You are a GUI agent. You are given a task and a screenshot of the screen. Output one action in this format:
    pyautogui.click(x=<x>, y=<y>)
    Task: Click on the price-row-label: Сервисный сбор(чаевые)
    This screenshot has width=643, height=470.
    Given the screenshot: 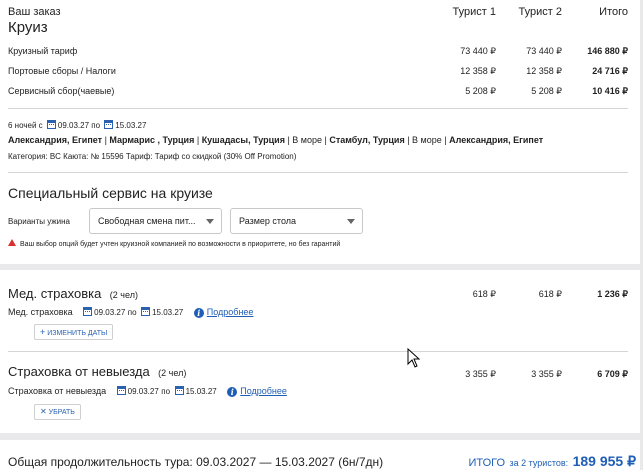 What is the action you would take?
    pyautogui.click(x=61, y=91)
    